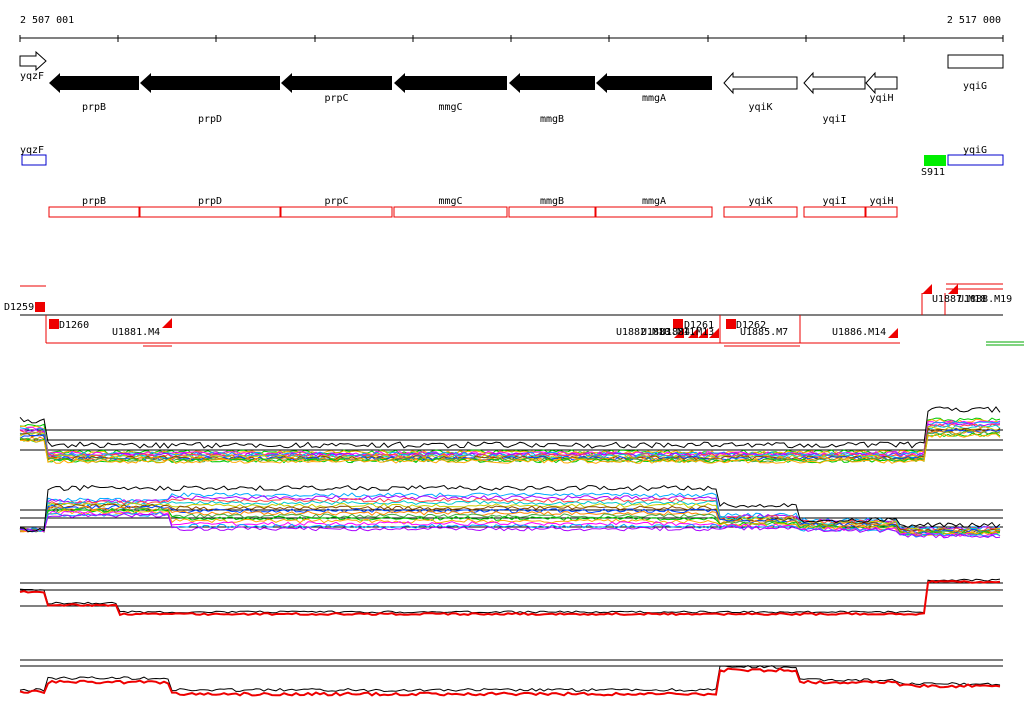  Describe the element at coordinates (32, 150) in the screenshot. I see `feature-label: yqzF` at that location.